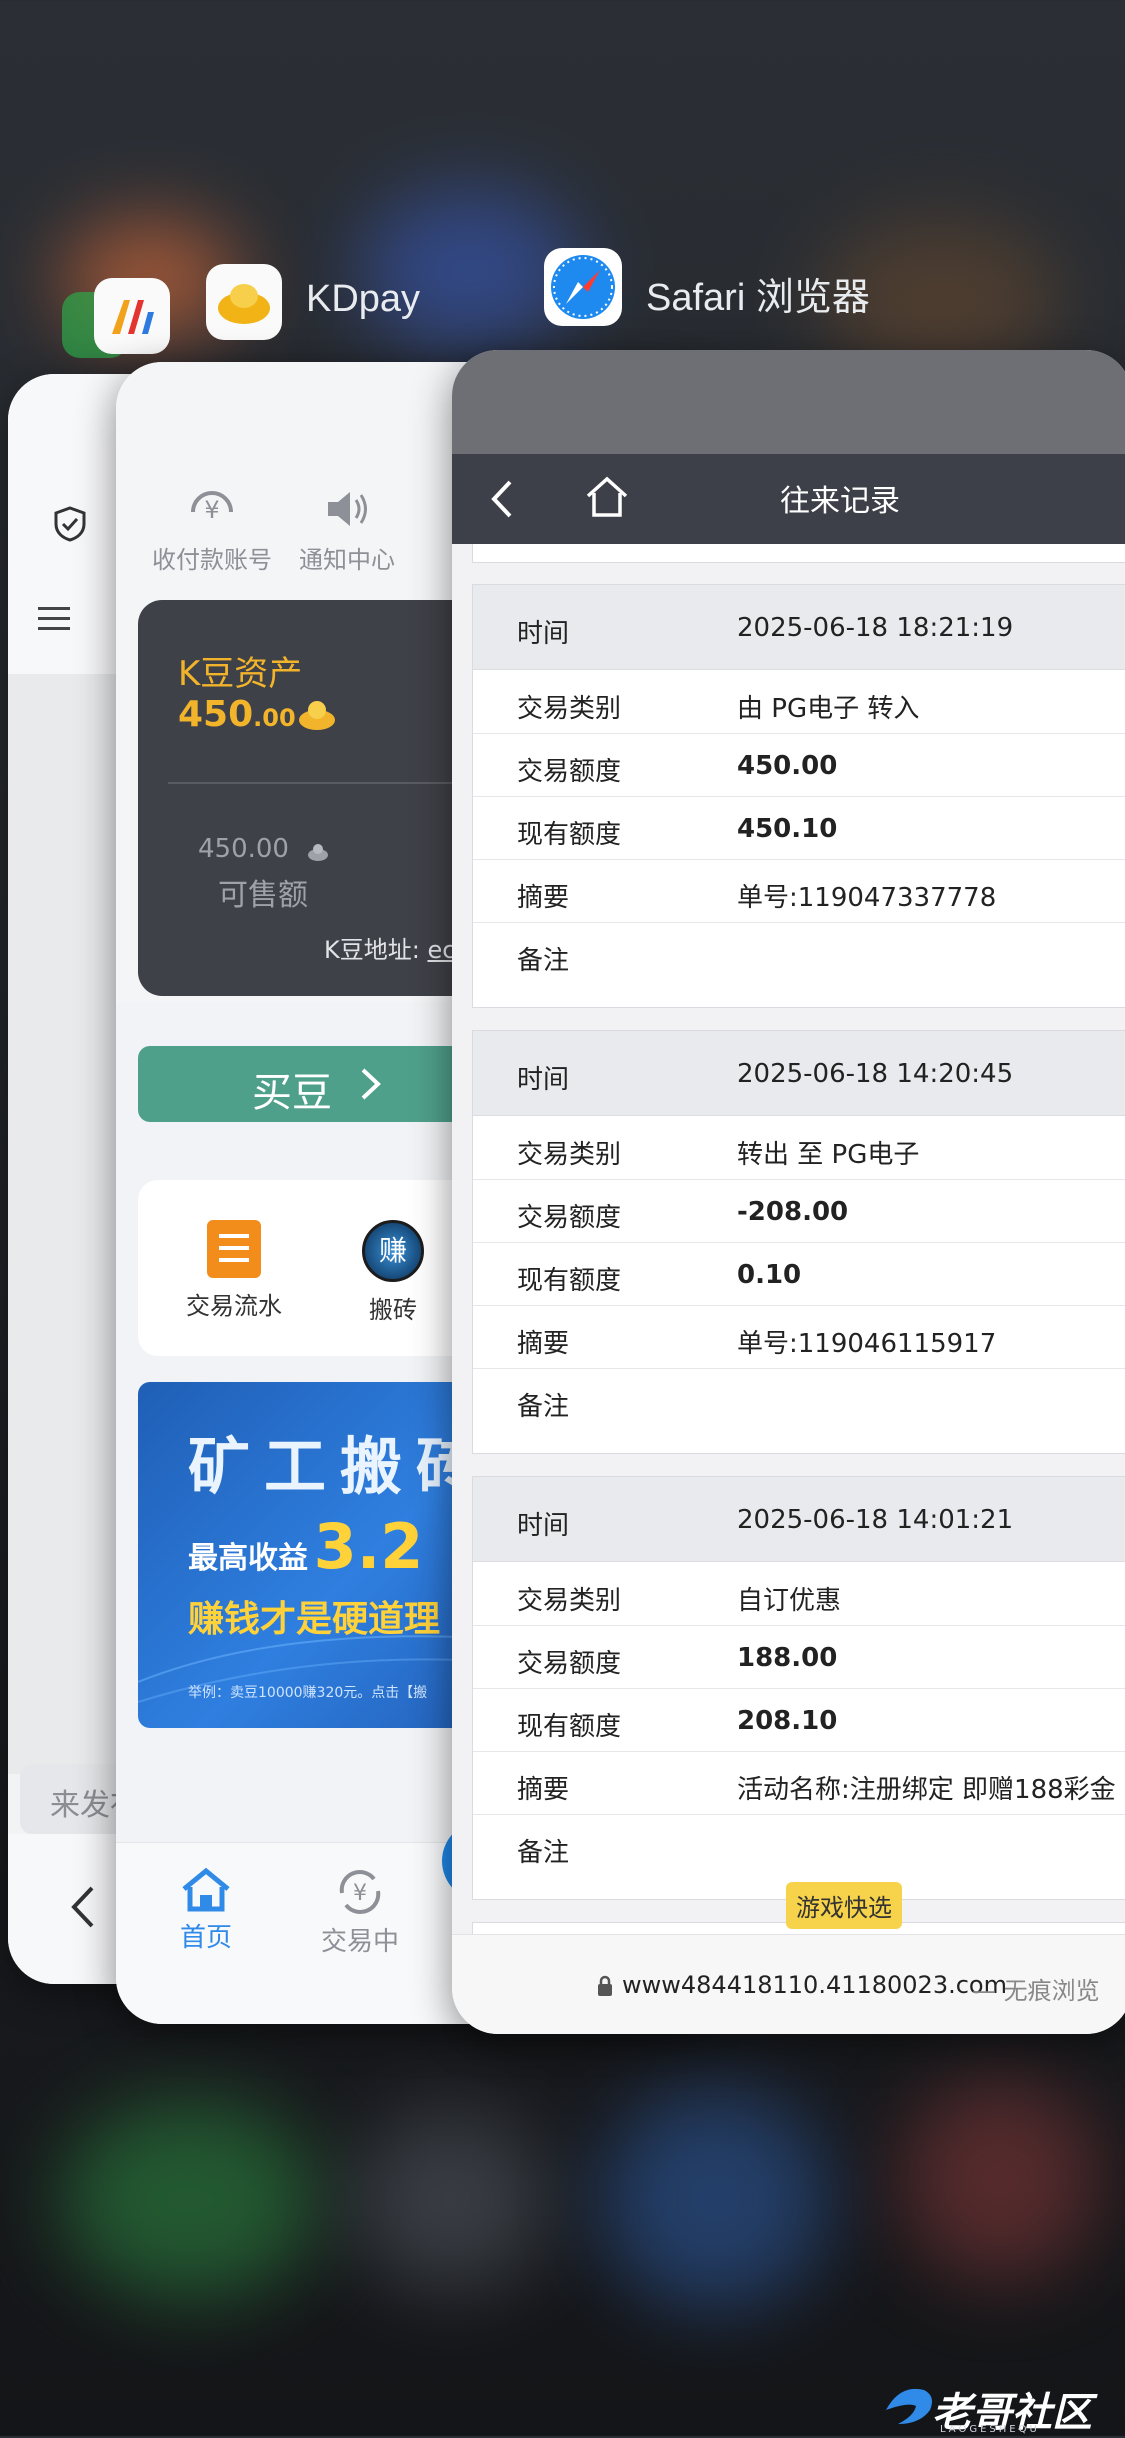  Describe the element at coordinates (909, 2406) in the screenshot. I see `dragon-logo-icon` at that location.